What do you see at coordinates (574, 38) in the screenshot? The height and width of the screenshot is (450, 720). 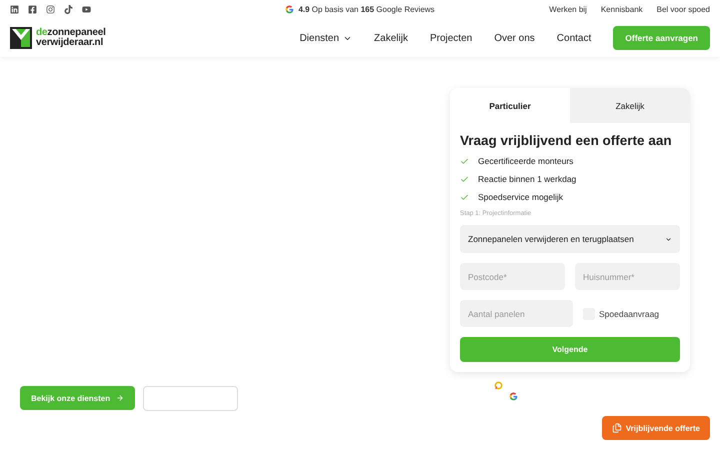 I see `nav-link: Contact` at bounding box center [574, 38].